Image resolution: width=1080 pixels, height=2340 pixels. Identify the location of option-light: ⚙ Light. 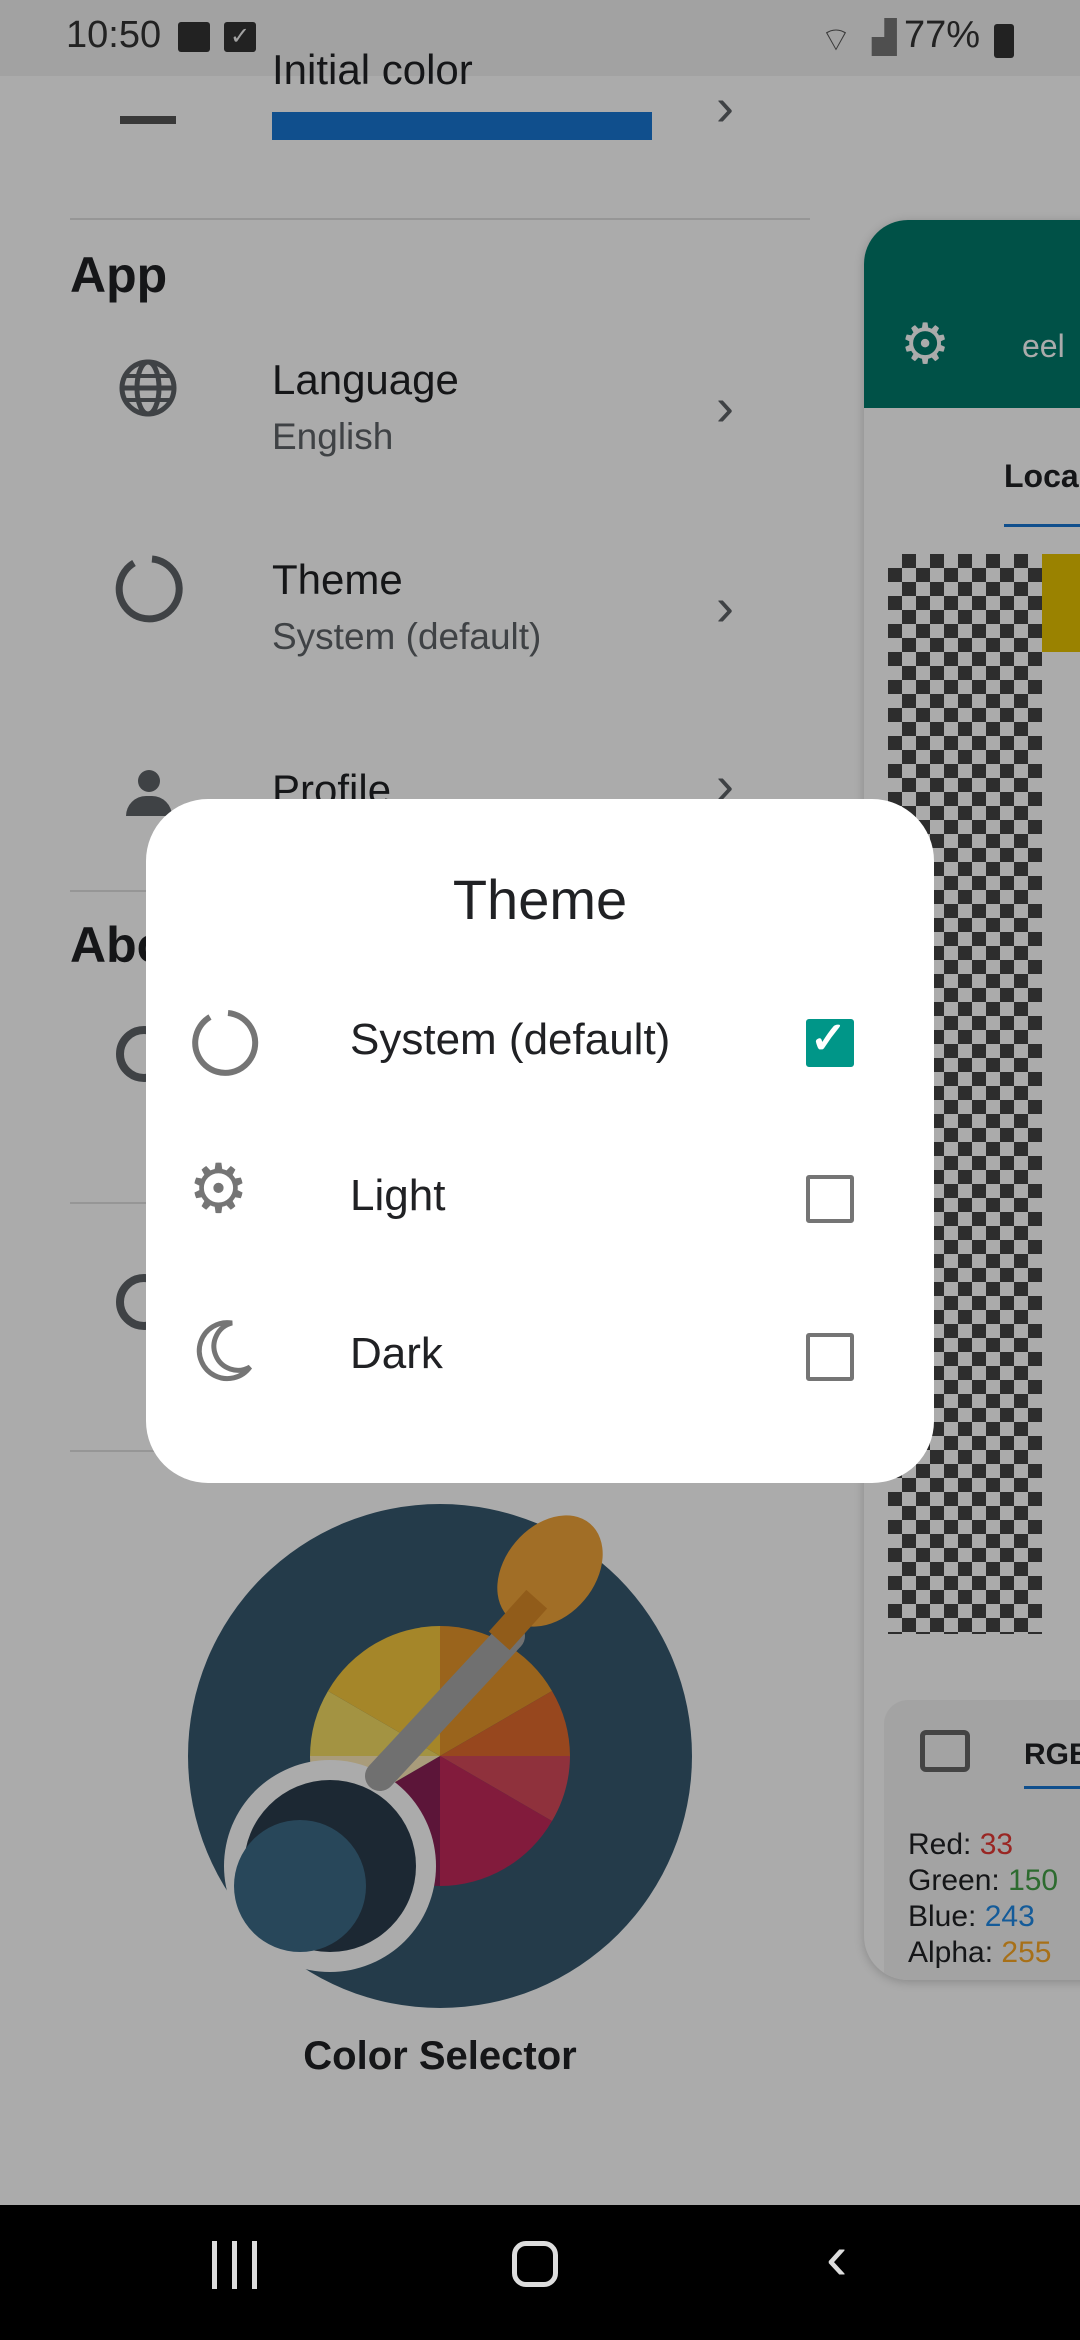
(540, 1227).